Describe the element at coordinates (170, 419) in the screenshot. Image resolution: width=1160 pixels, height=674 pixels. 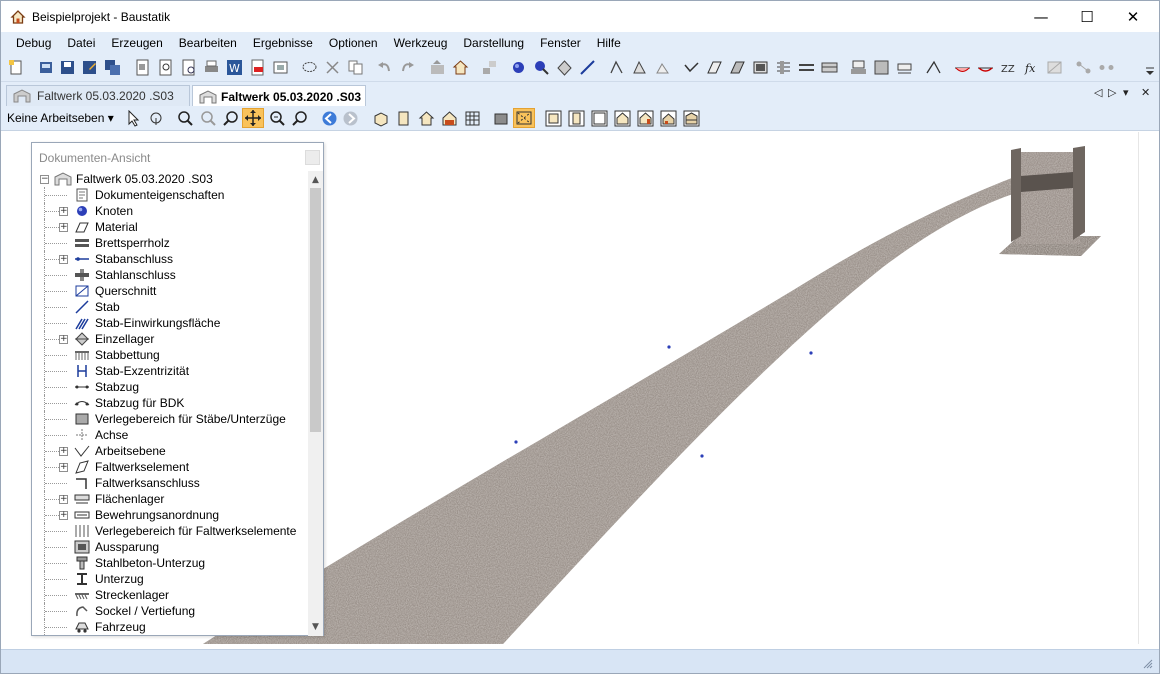
I see `tree-item: Verlegebereich für Stäbe/Unterzüge` at that location.